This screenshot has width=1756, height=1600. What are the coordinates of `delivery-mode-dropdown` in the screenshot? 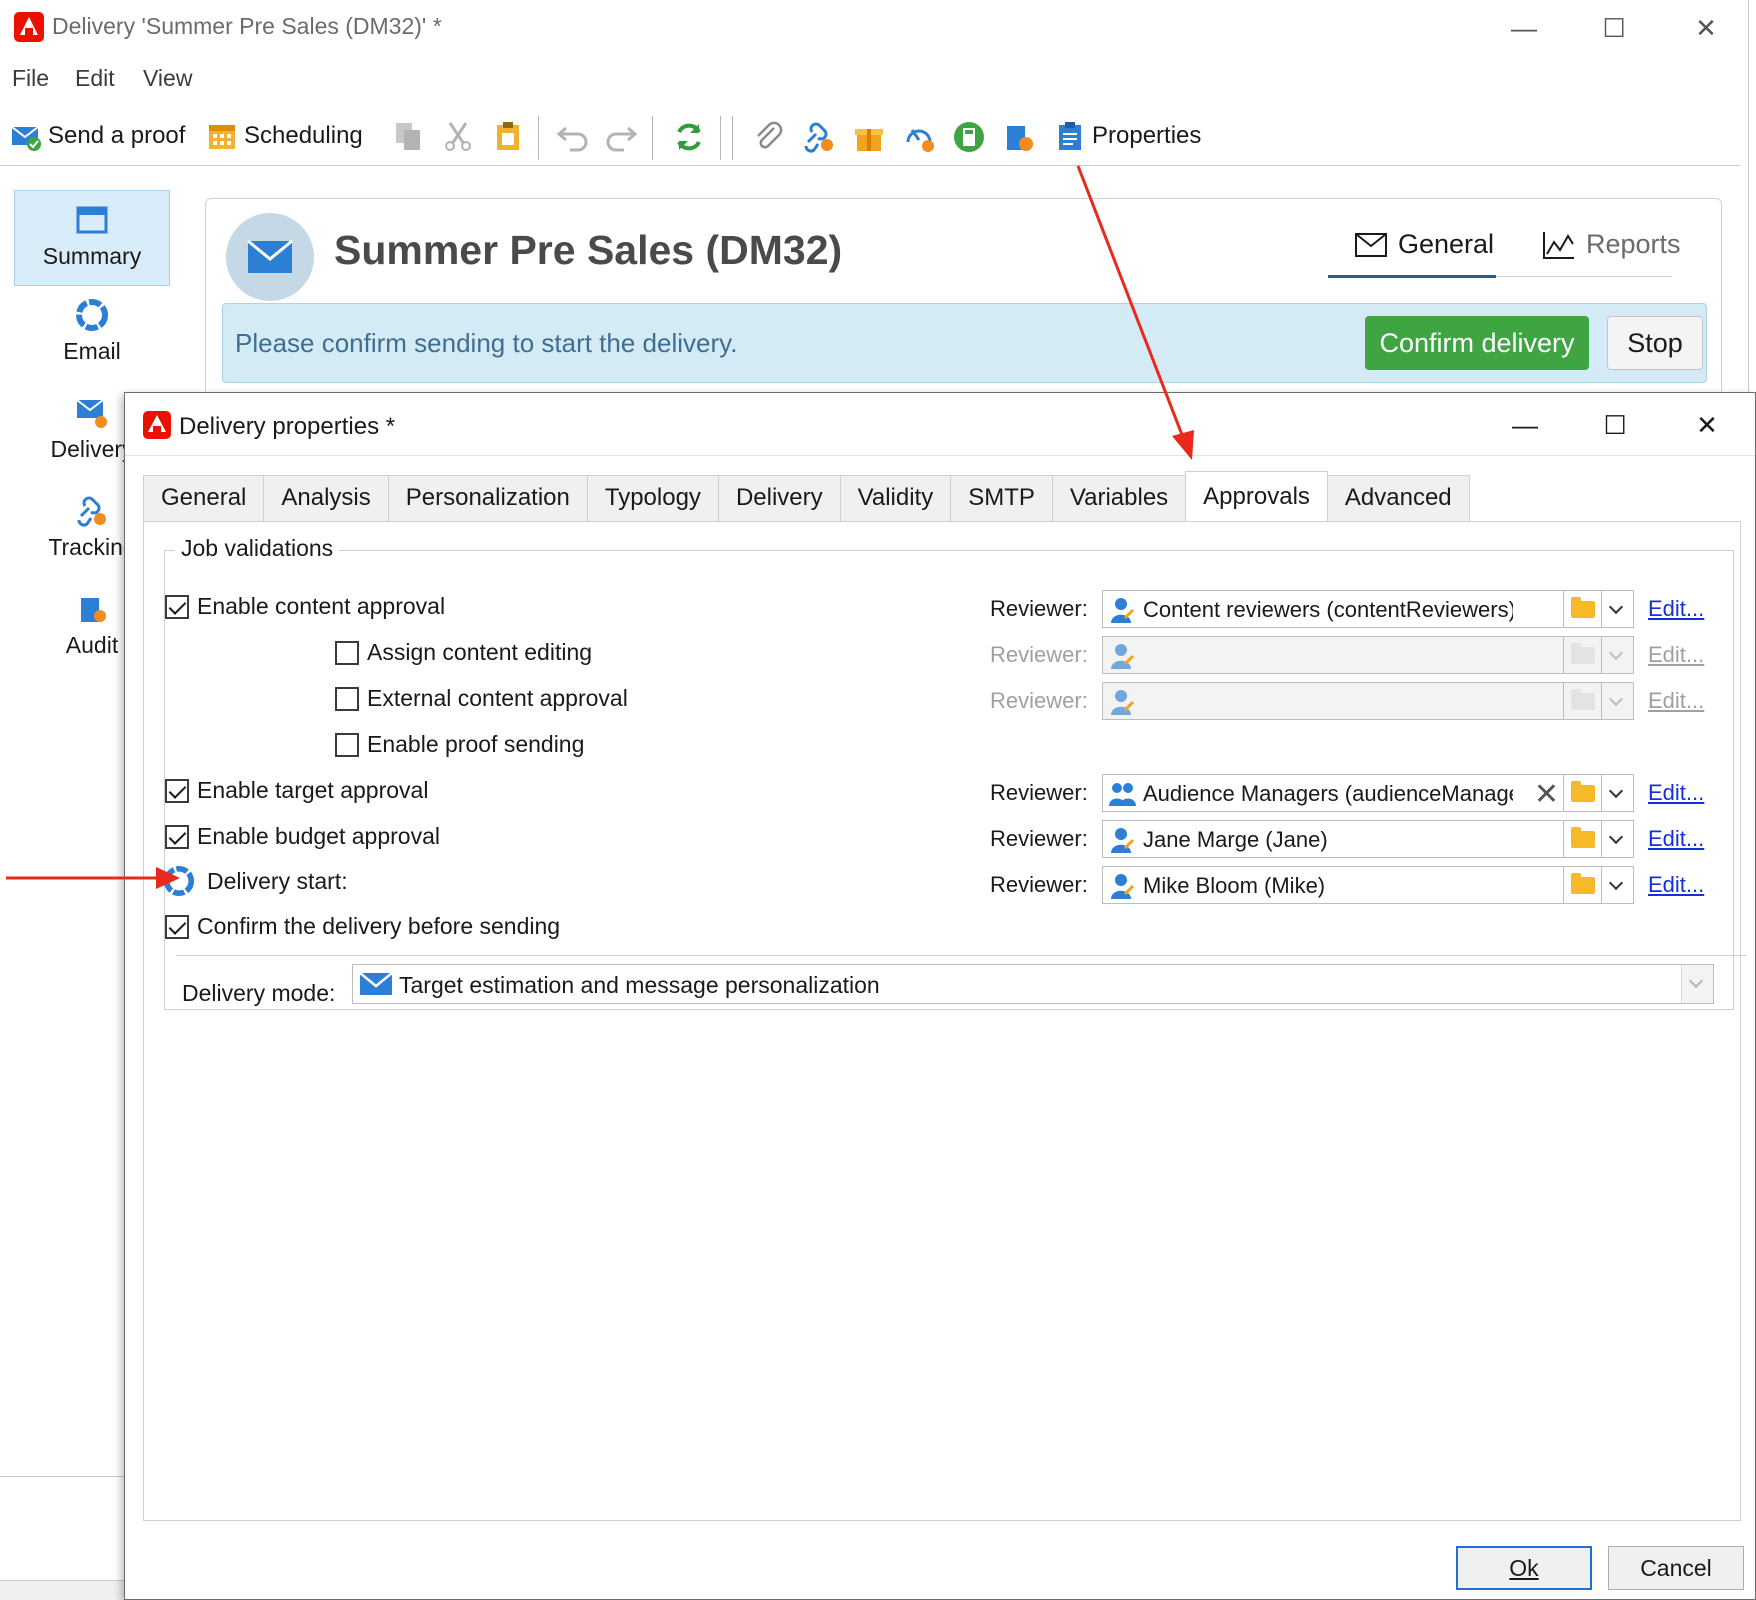 It's located at (1697, 984).